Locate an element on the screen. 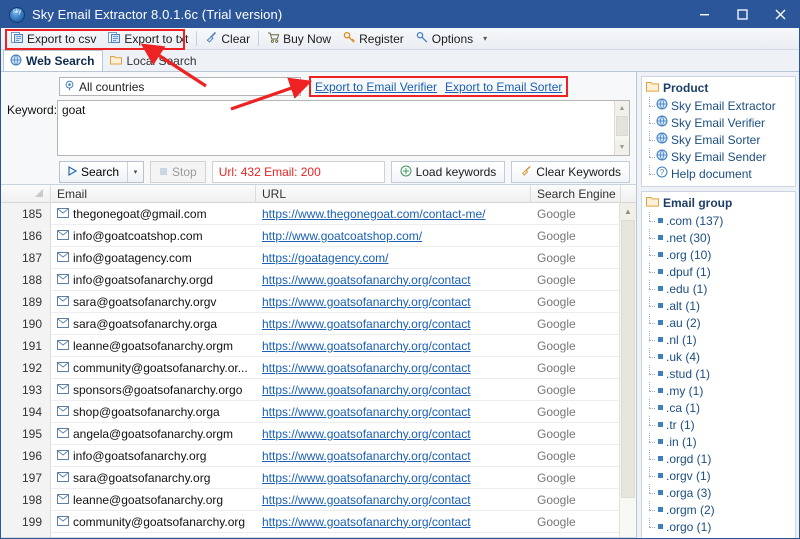  email-group-item-12: .ca (1) is located at coordinates (719, 407).